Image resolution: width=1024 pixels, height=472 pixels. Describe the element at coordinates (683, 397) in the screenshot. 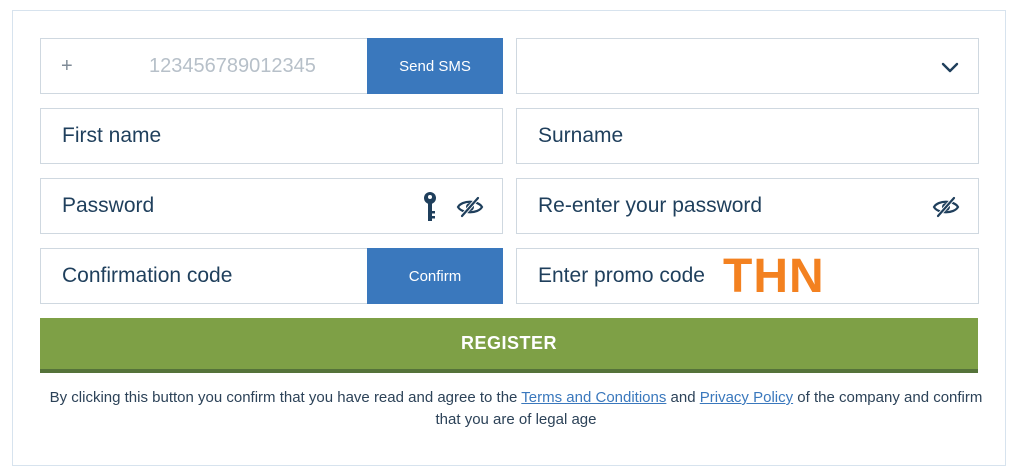

I see `legal-text-2: and` at that location.